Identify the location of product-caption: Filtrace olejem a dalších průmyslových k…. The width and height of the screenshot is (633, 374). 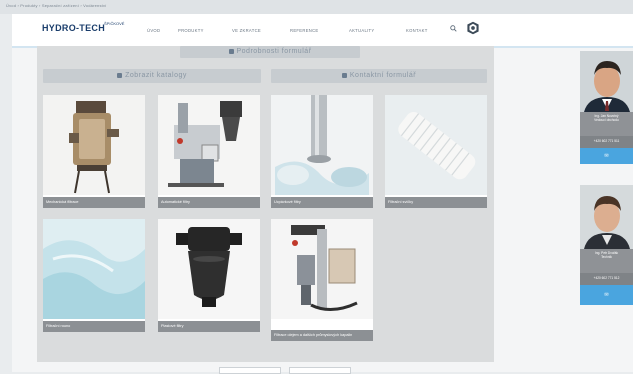
(322, 335).